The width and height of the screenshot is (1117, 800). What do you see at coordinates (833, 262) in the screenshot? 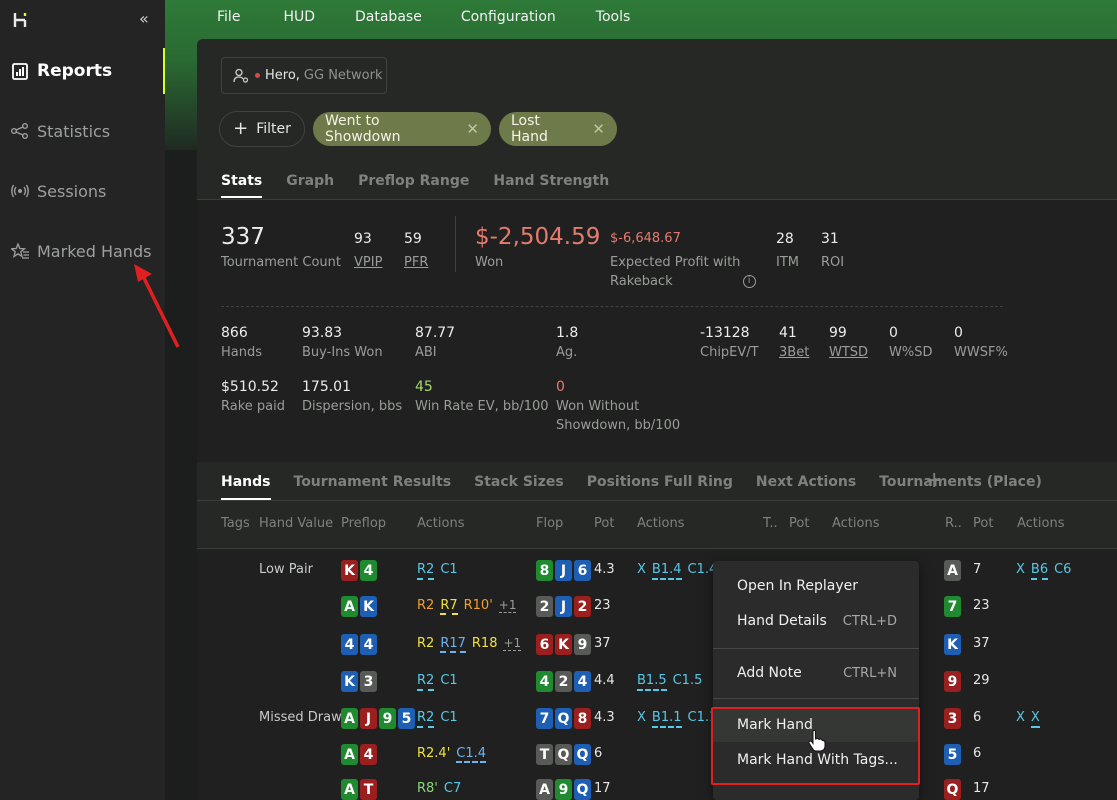
I see `stat-label: ROI` at bounding box center [833, 262].